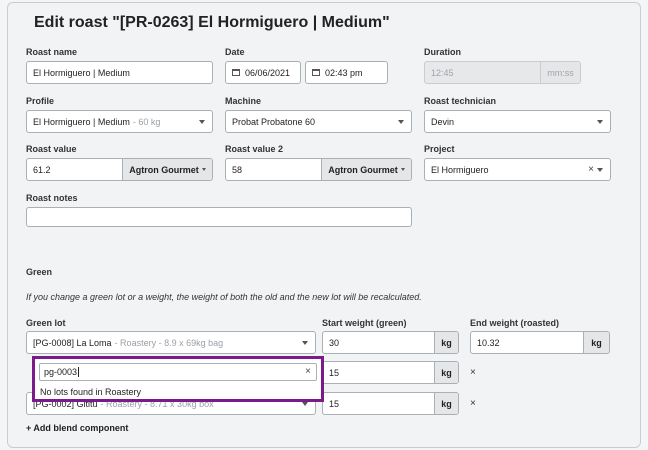 The height and width of the screenshot is (450, 648). I want to click on profile-hint: - 60 kg, so click(146, 121).